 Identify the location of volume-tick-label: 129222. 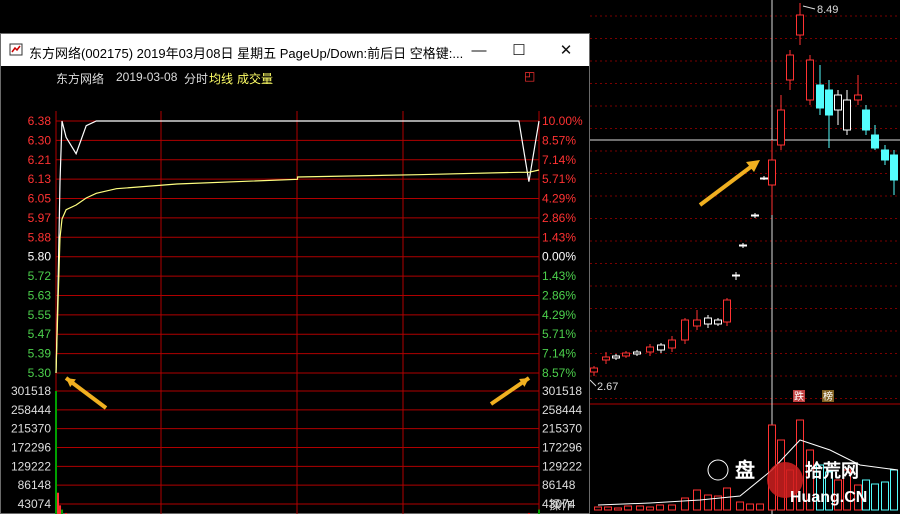
(31, 466).